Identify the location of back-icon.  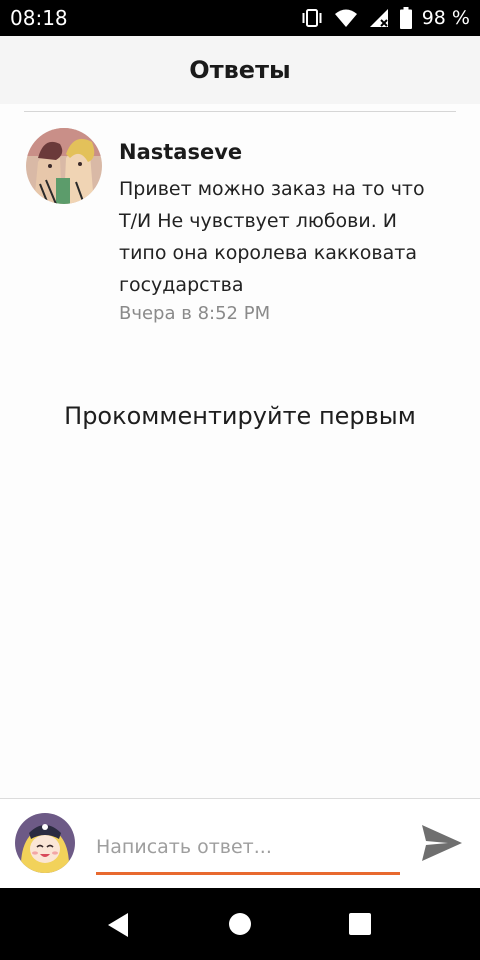
(118, 927).